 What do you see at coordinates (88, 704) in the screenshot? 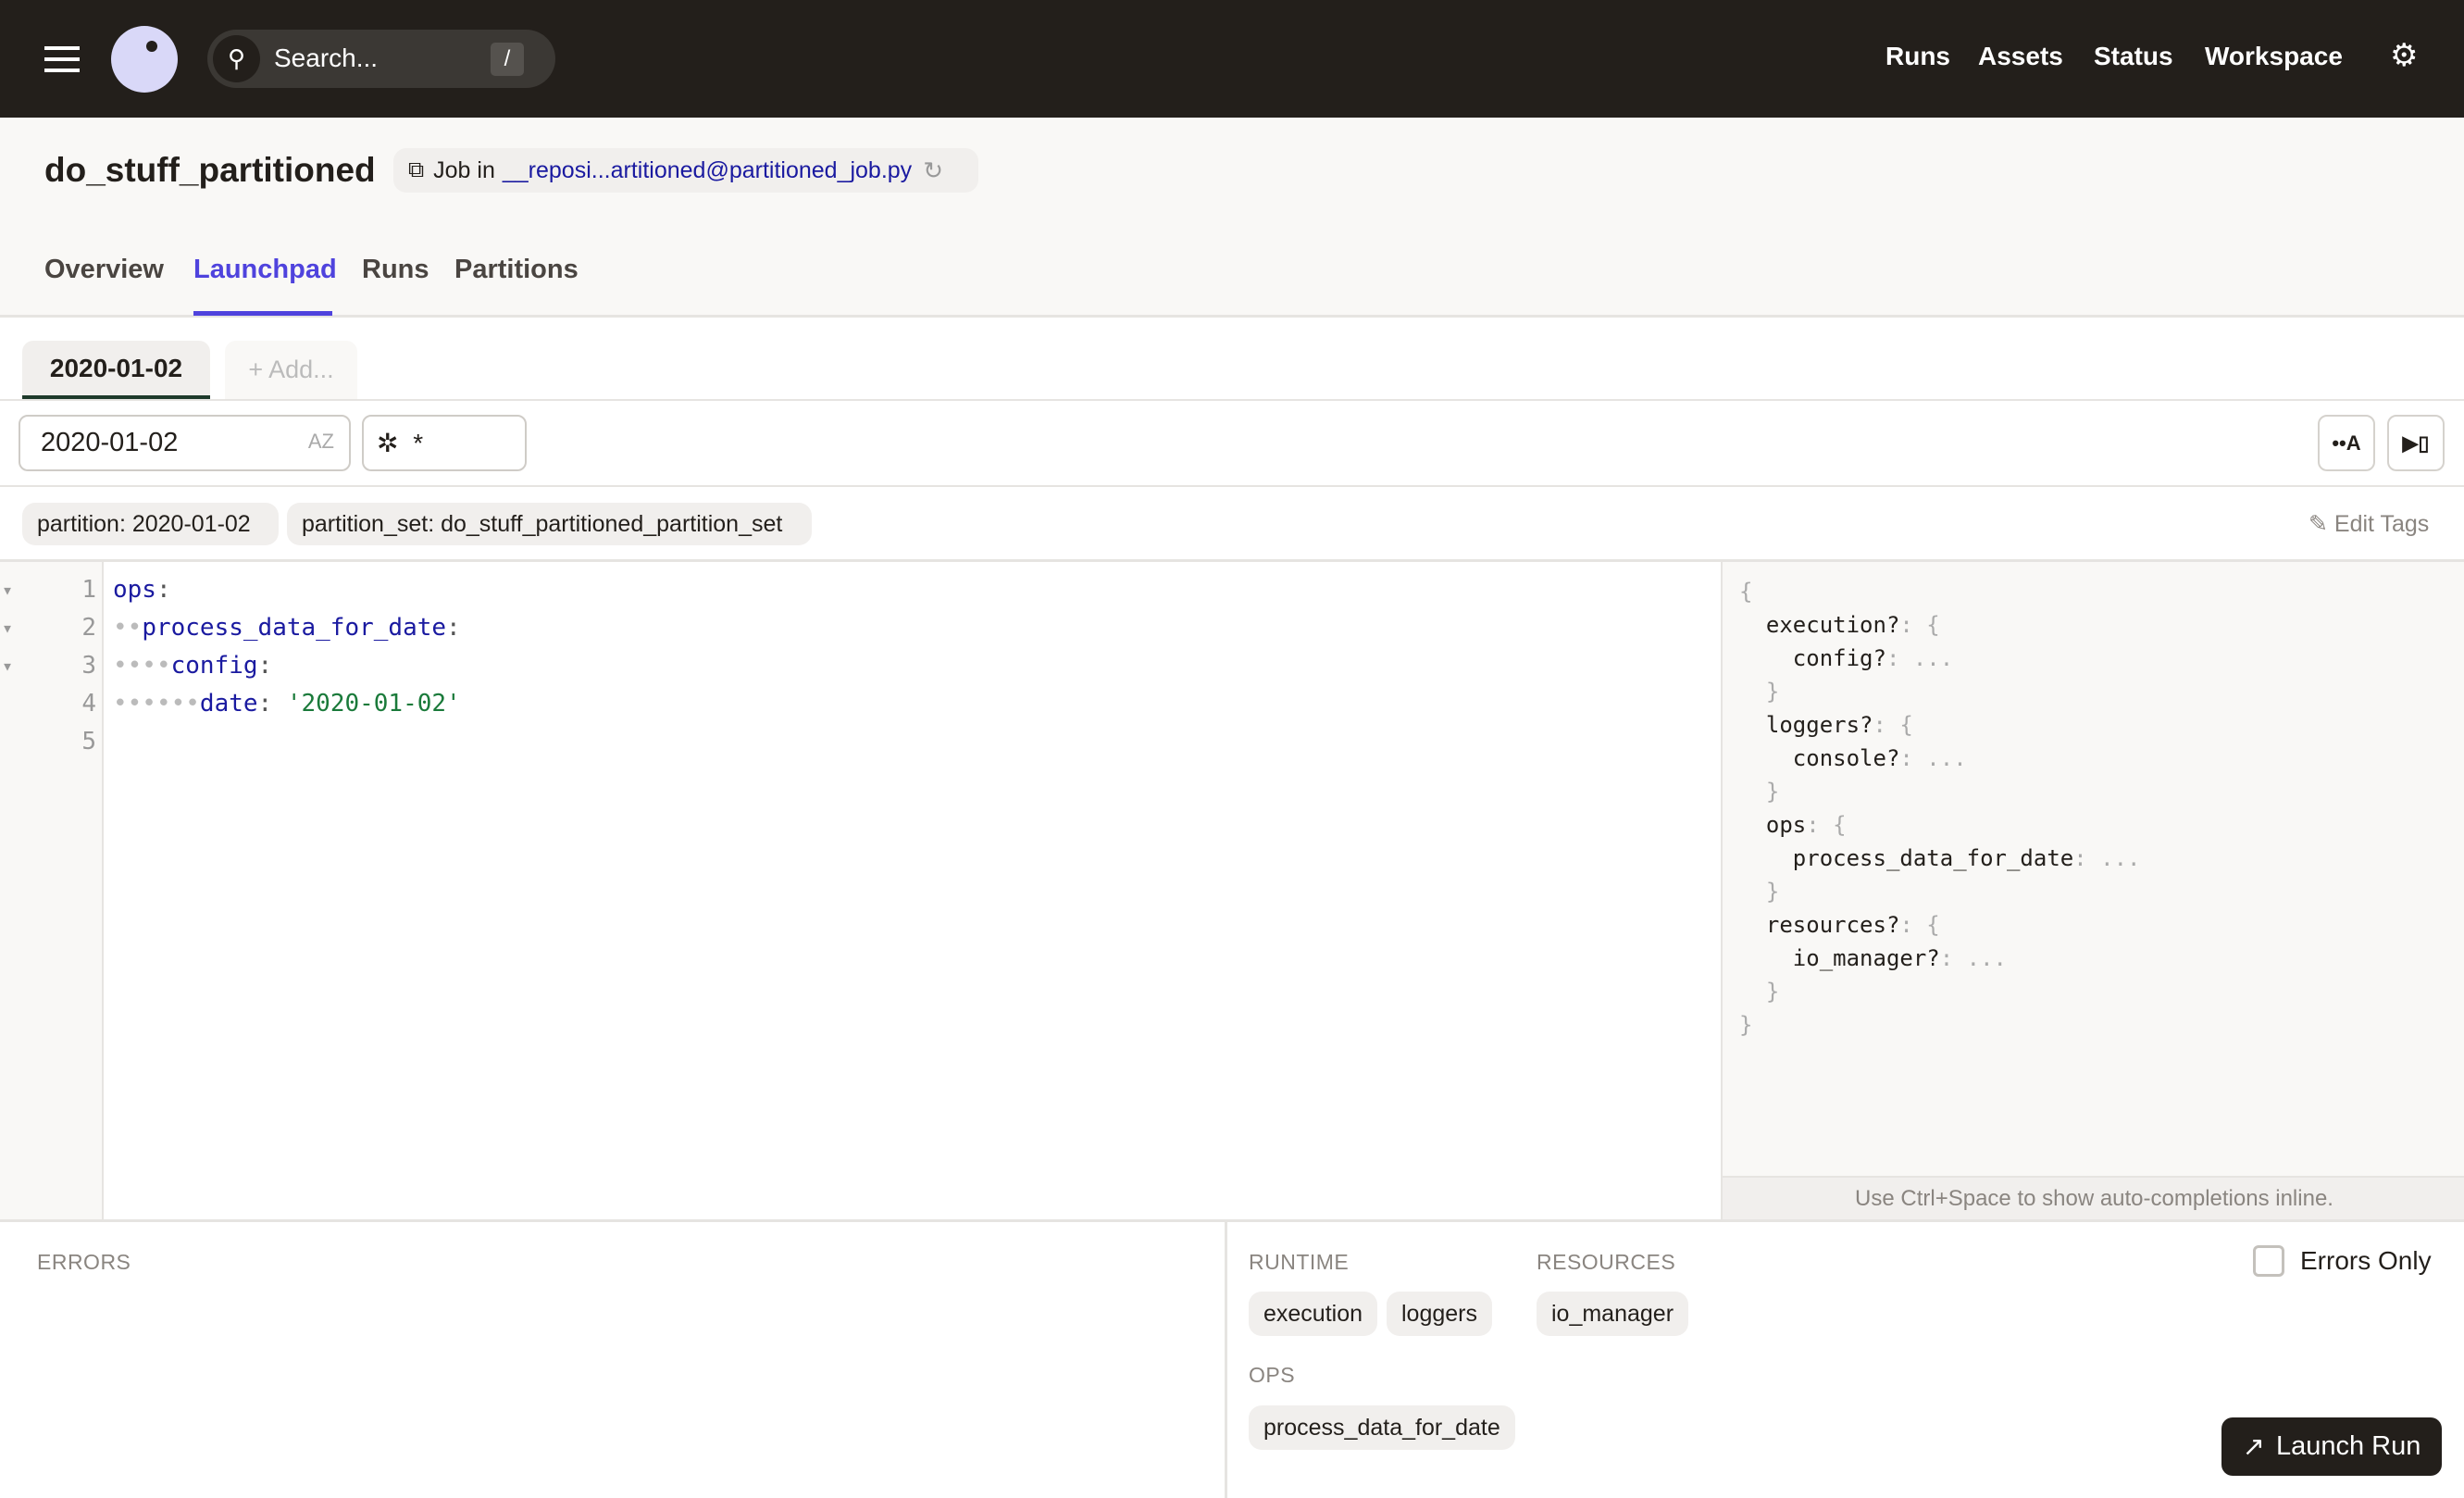
I see `line-number: 4` at bounding box center [88, 704].